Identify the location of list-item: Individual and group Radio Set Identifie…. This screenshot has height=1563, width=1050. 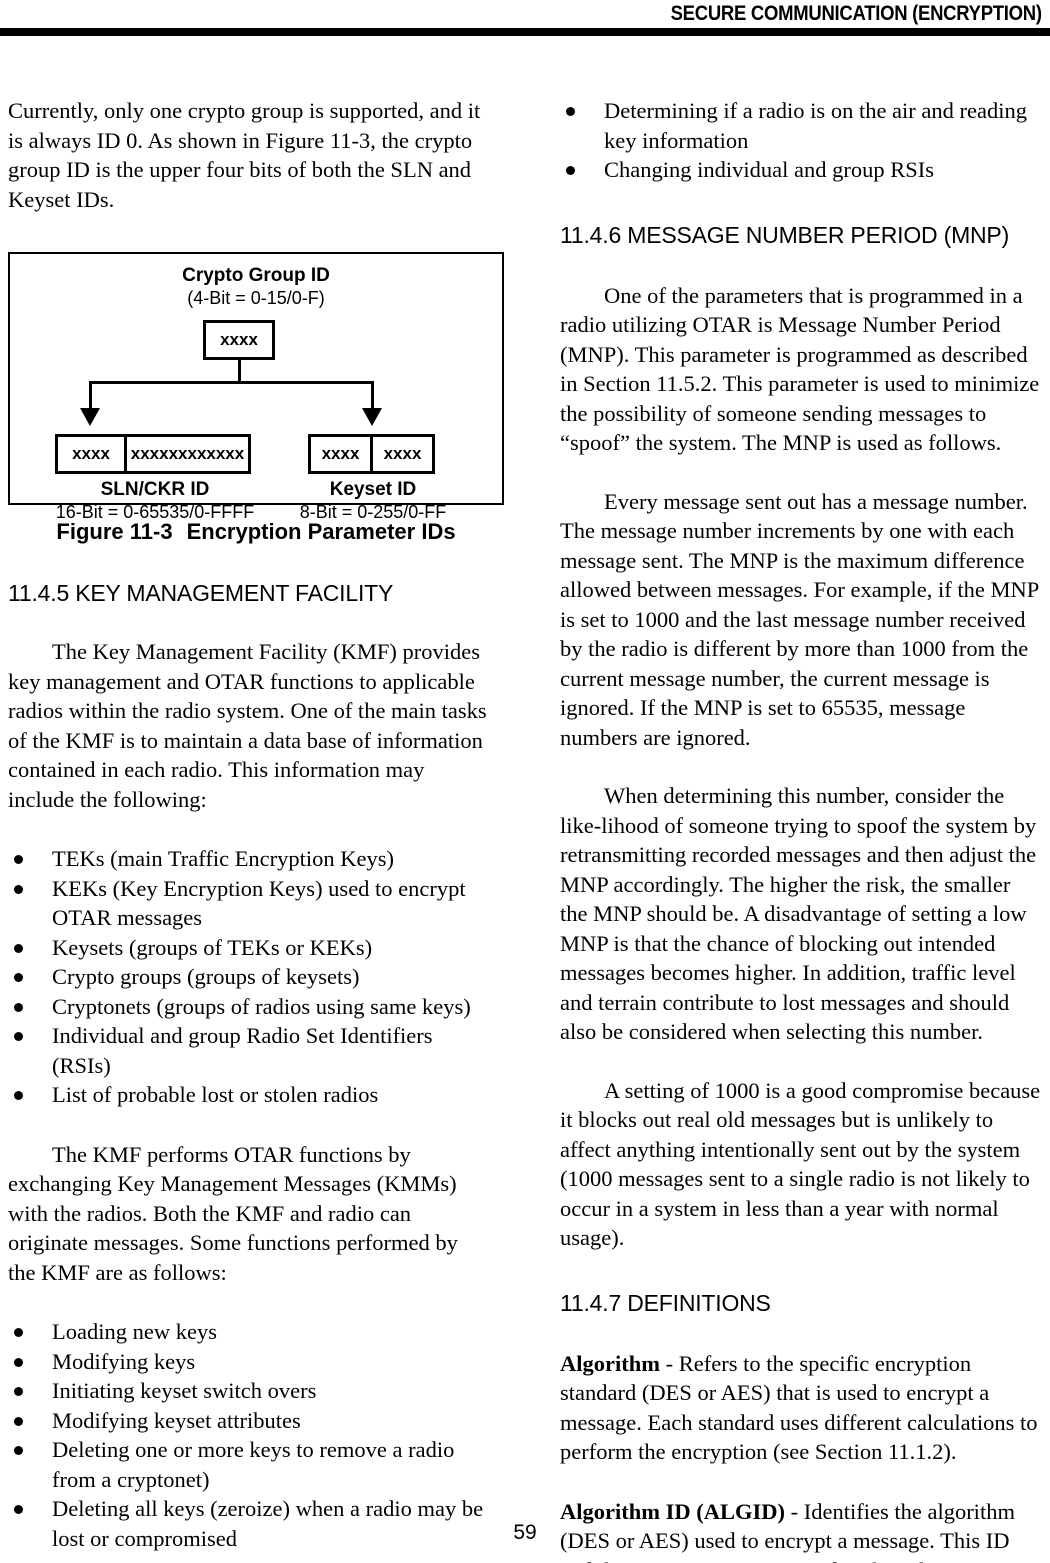
(249, 1050).